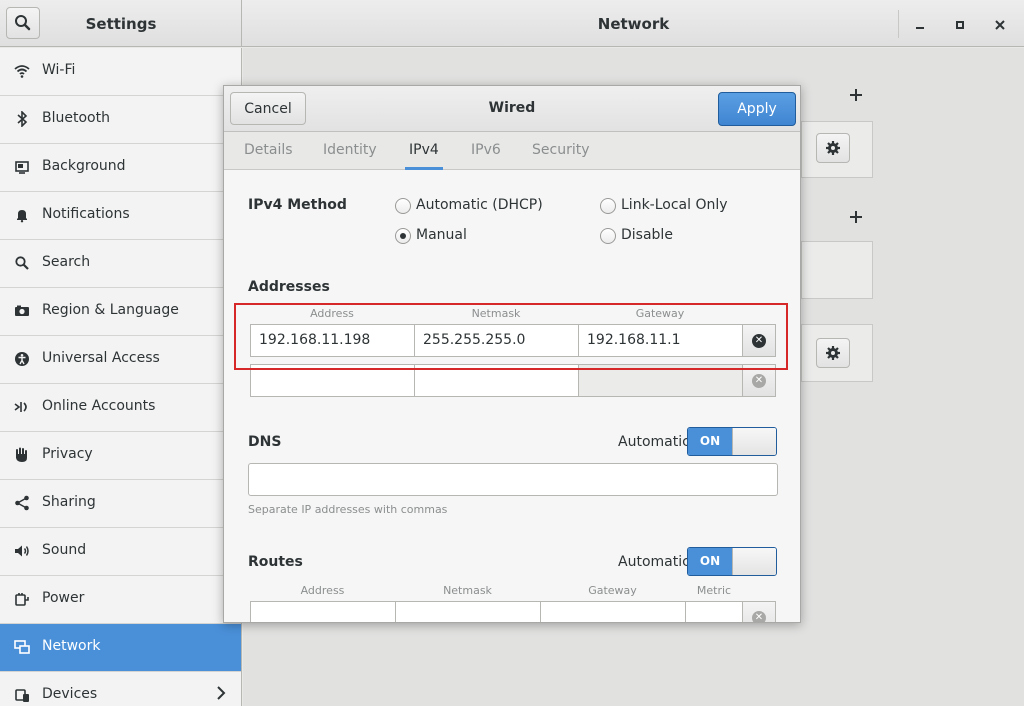  Describe the element at coordinates (348, 509) in the screenshot. I see `dns-hint: Separate IP addresses with commas` at that location.